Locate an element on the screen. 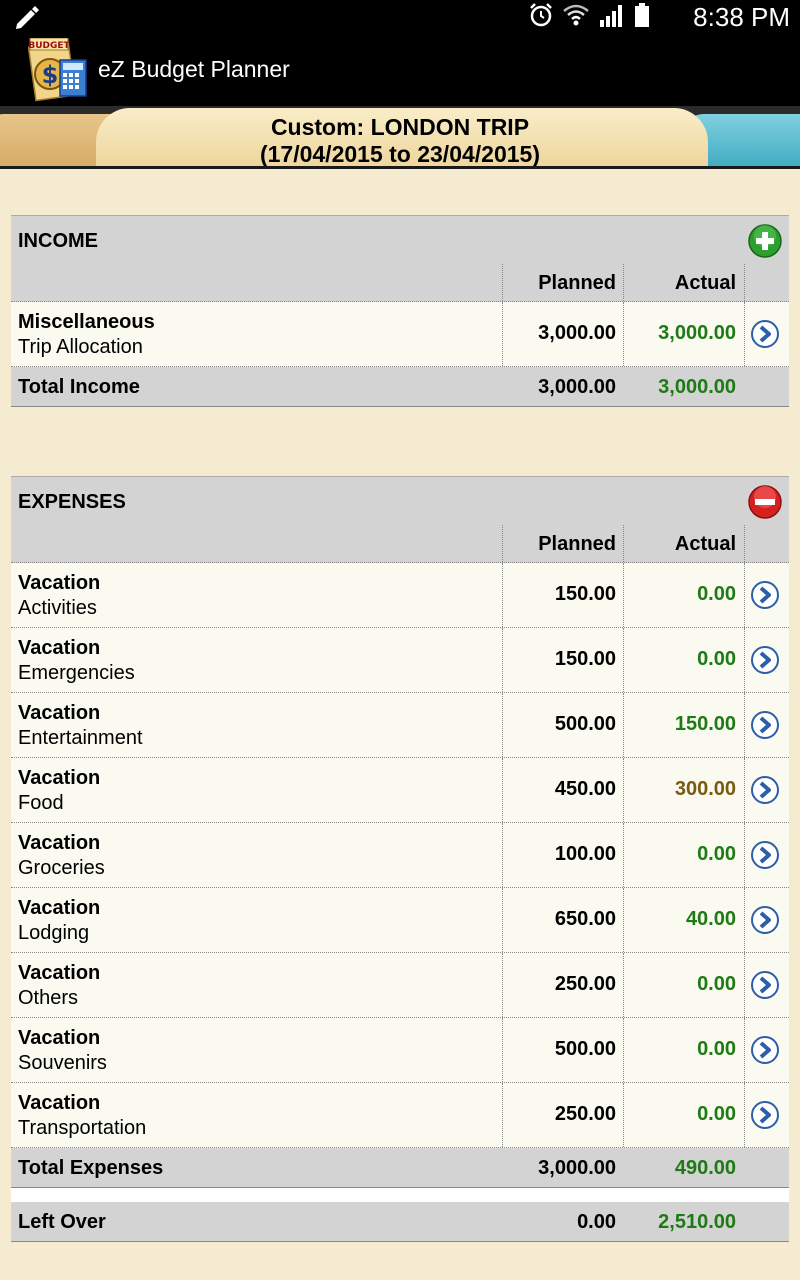  total-expenses-label: Total Expenses is located at coordinates (91, 1168).